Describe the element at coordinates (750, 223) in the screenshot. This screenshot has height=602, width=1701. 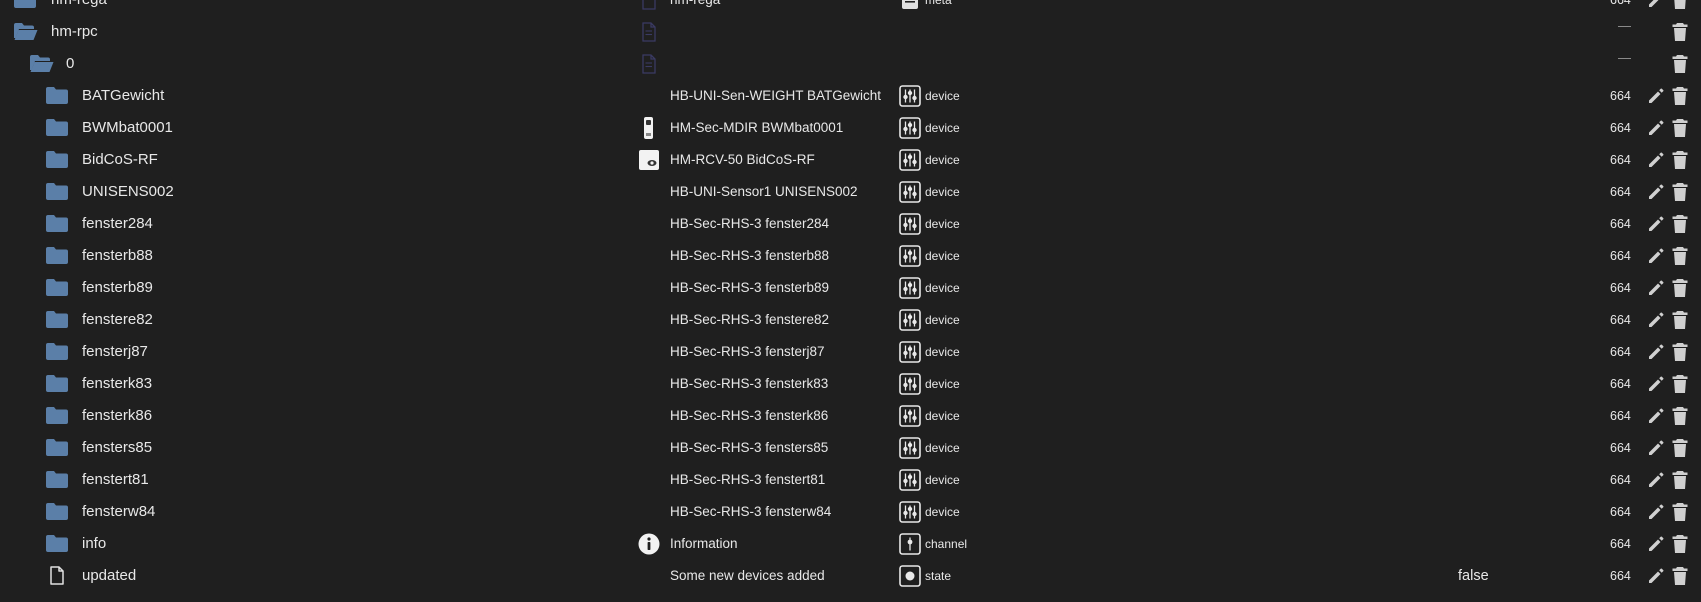
I see `object-title: HB-Sec-RHS-3 fenster284` at that location.